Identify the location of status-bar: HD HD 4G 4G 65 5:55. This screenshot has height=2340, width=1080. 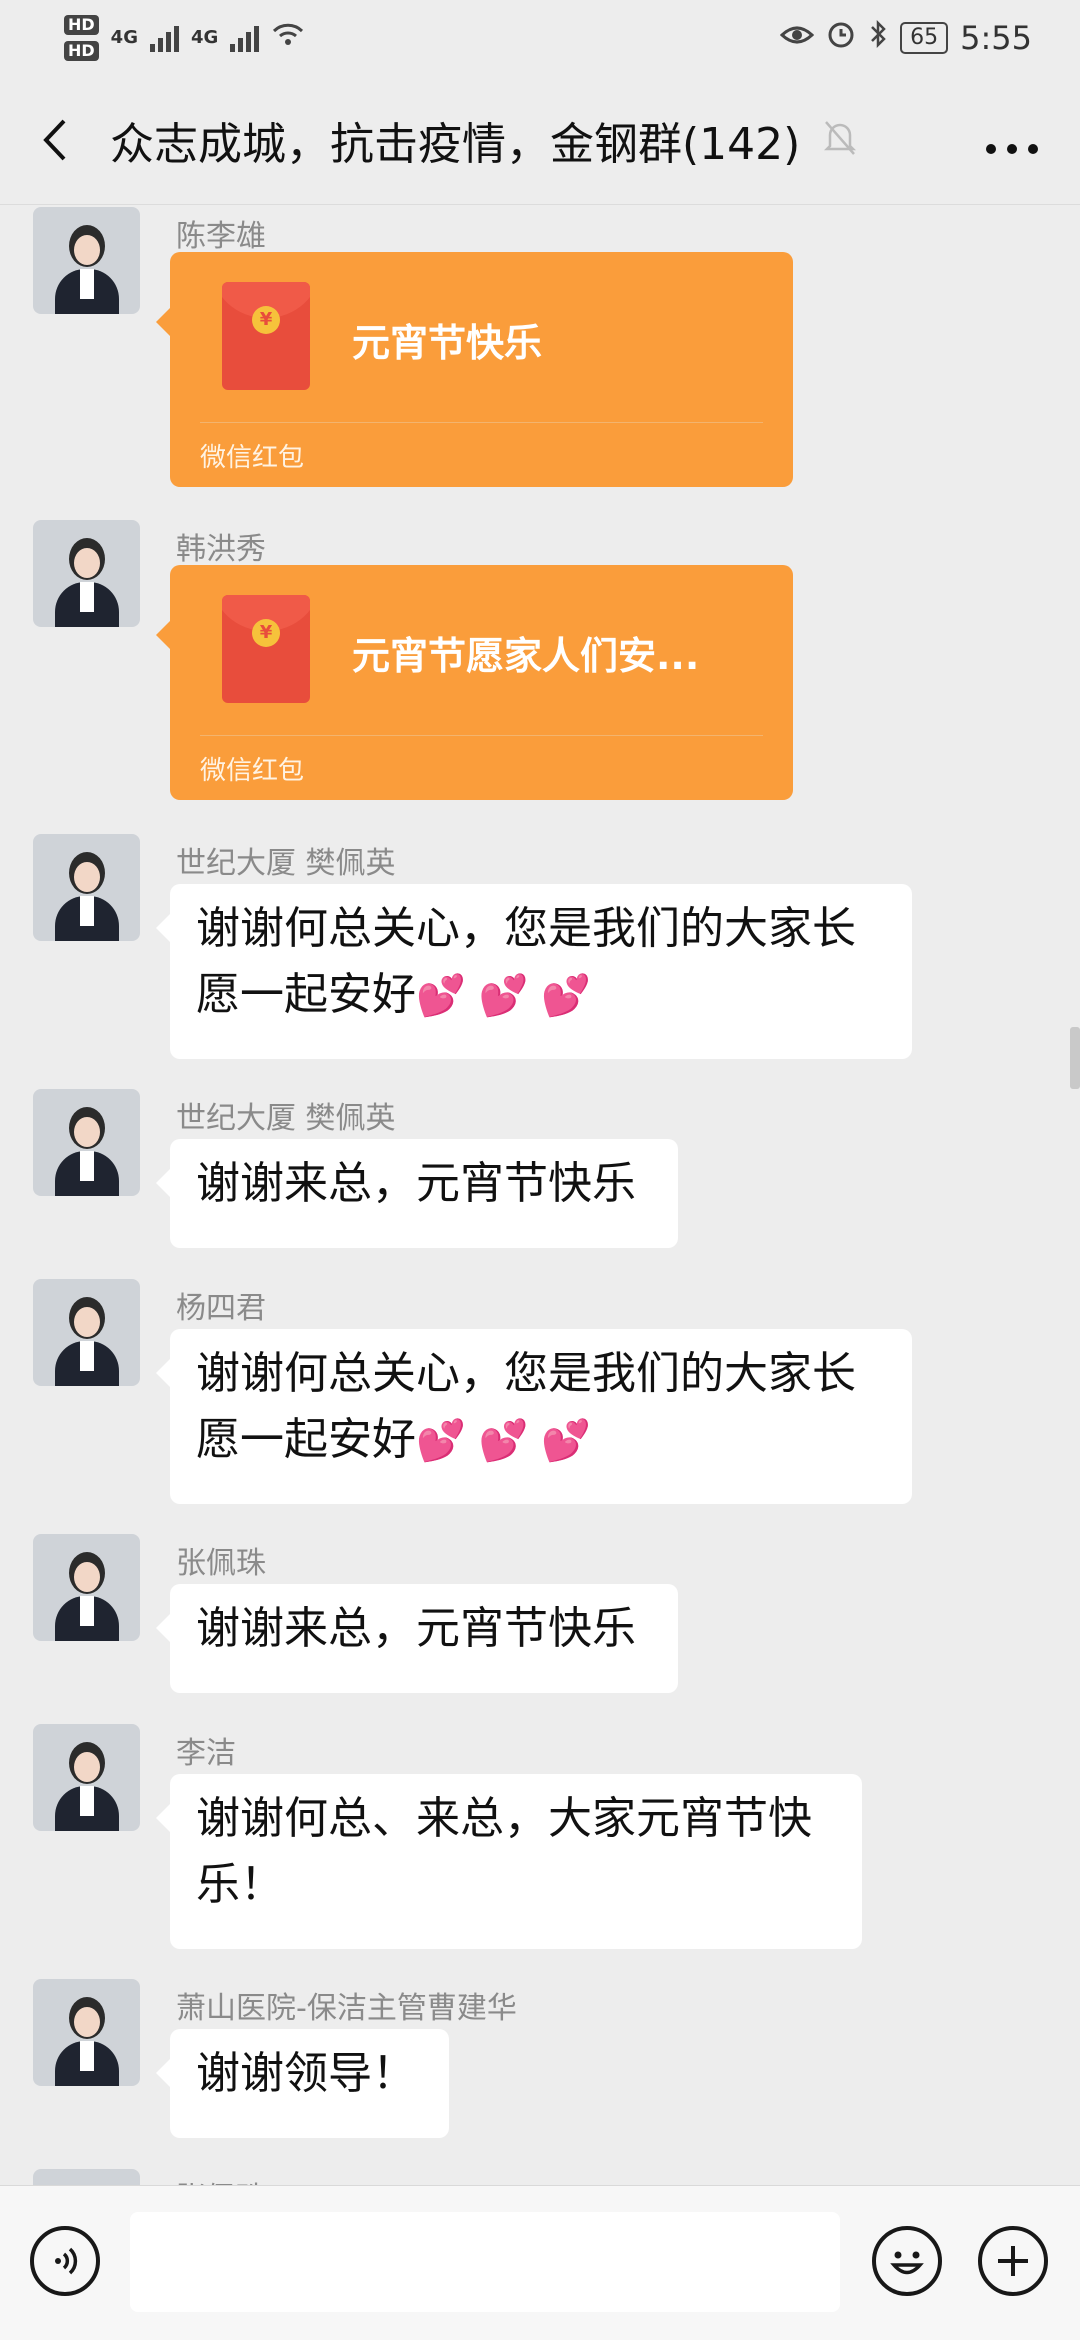
(540, 37).